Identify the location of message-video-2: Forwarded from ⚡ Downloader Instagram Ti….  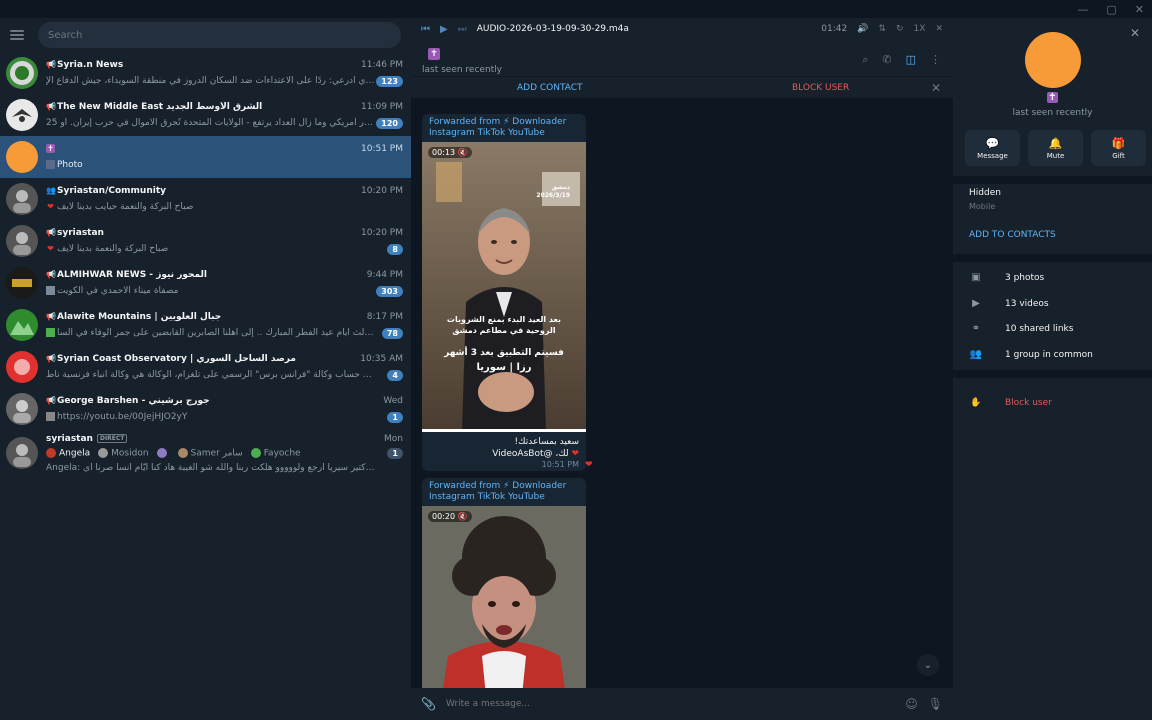
(504, 584).